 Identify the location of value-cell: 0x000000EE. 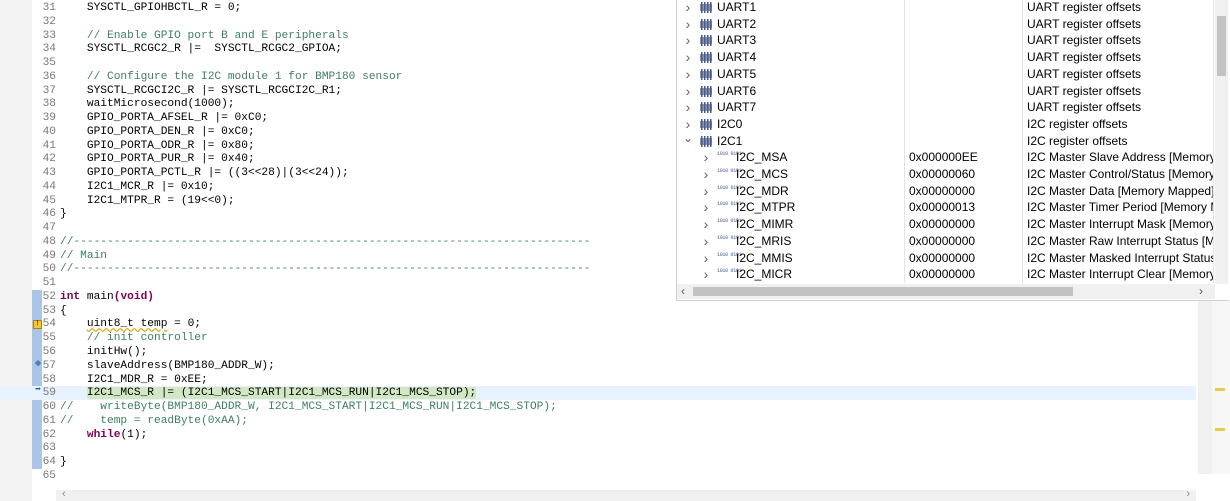
(964, 158).